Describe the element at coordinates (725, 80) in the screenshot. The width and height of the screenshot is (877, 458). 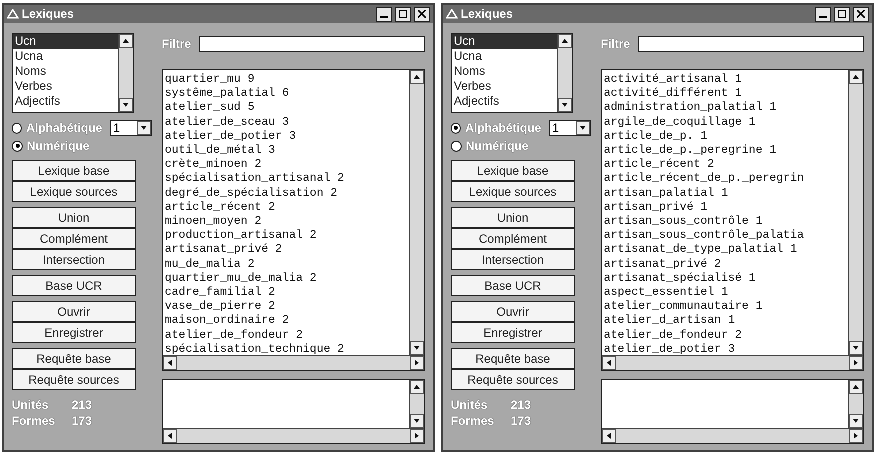
I see `lexicon-entry: activité_artisanal 1` at that location.